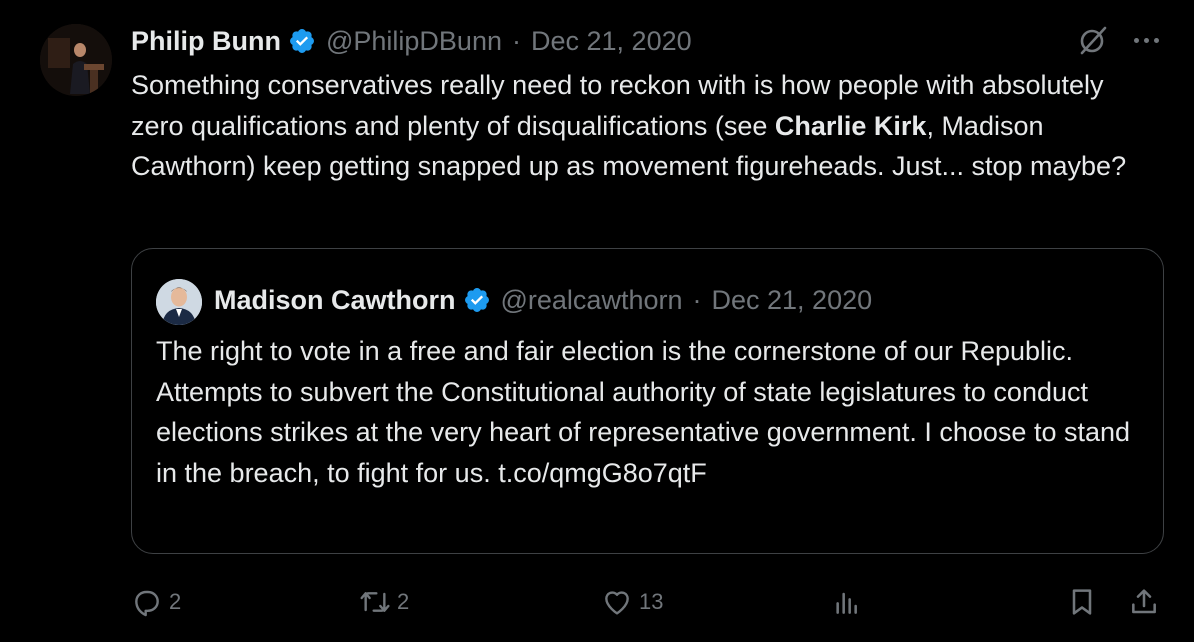  What do you see at coordinates (850, 125) in the screenshot?
I see `tweet-text-mention: Charlie Kirk` at bounding box center [850, 125].